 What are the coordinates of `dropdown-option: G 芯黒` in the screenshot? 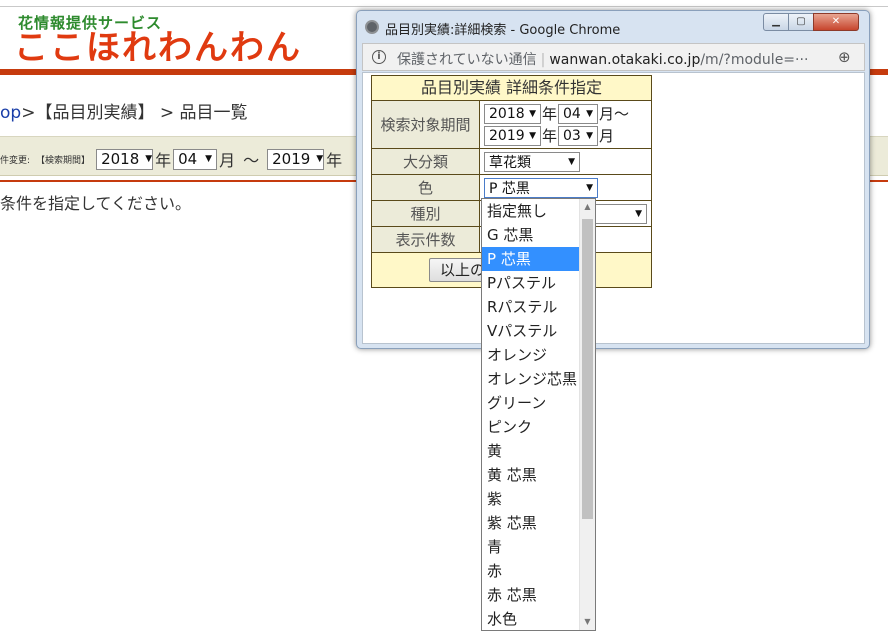 It's located at (530, 235).